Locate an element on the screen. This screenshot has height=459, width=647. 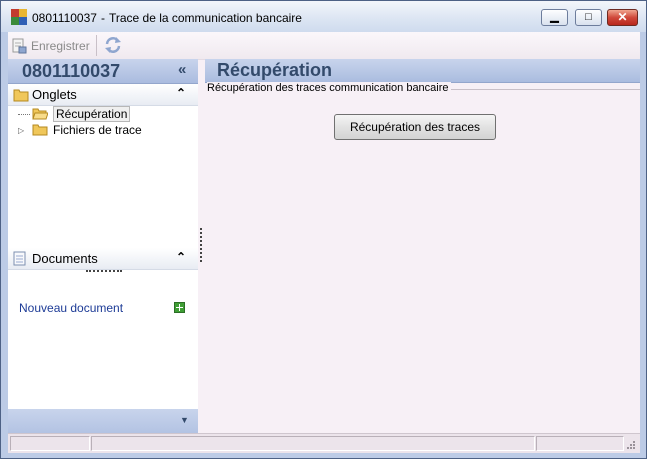
refresh-button is located at coordinates (113, 45).